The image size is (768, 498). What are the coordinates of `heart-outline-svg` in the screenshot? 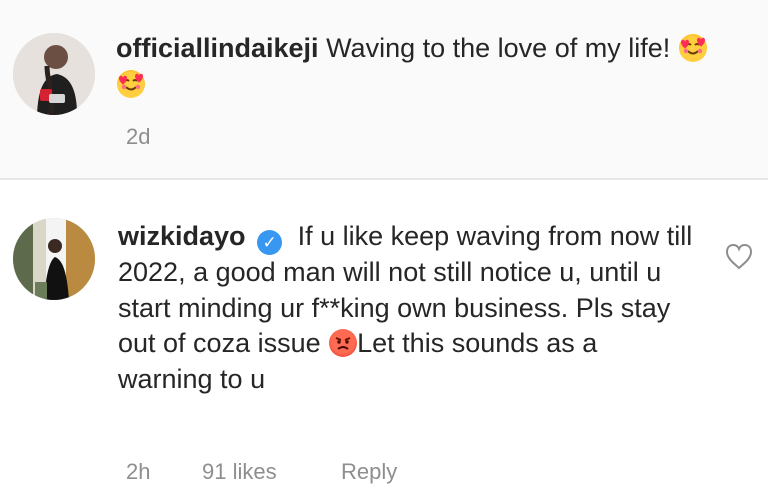 It's located at (739, 256).